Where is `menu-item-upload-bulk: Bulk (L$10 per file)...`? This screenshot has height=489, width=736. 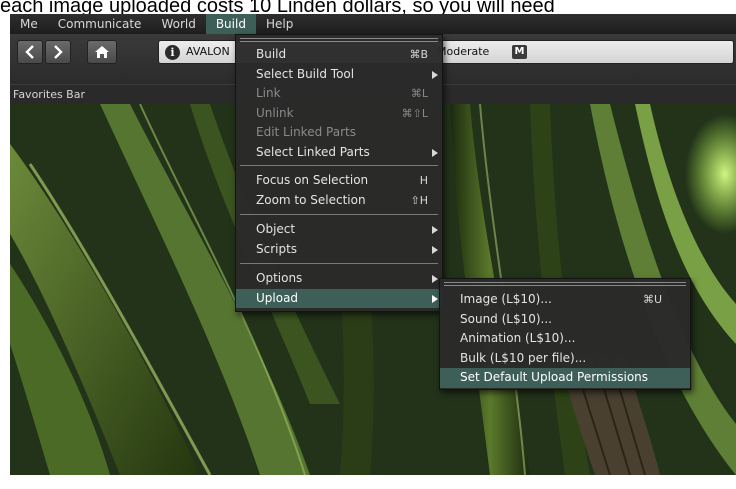
menu-item-upload-bulk: Bulk (L$10 per file)... is located at coordinates (565, 359).